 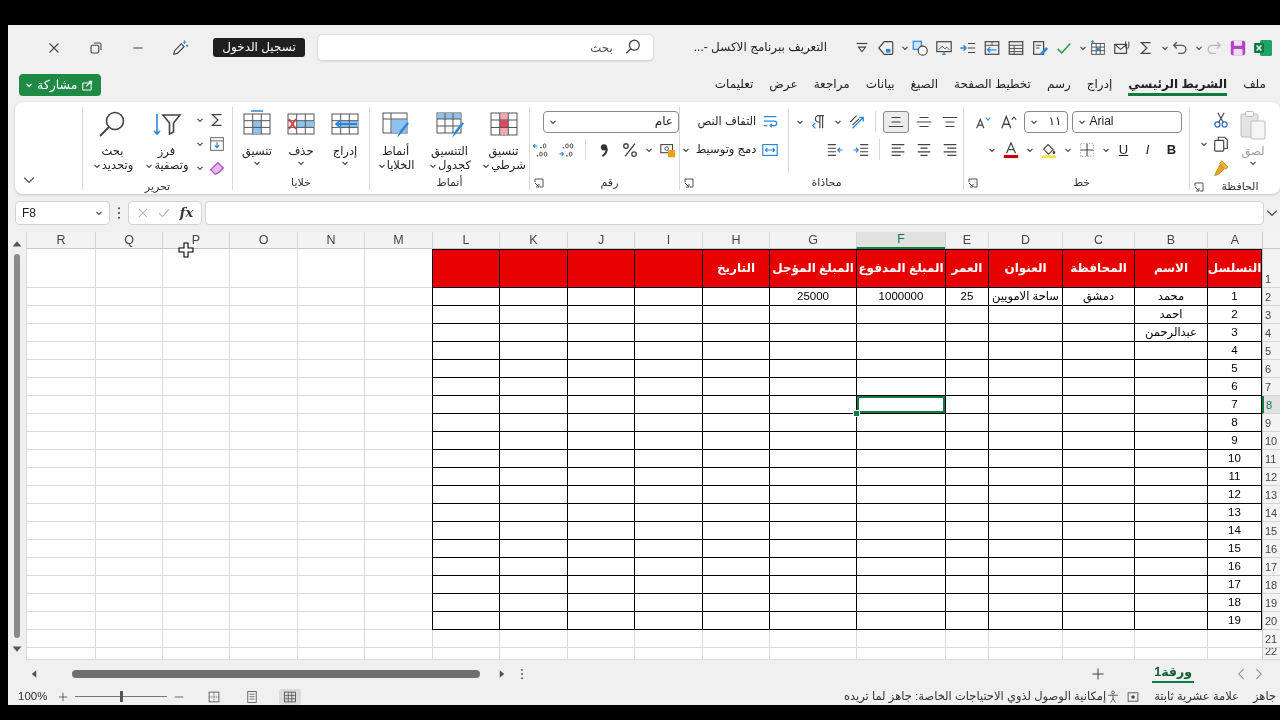 What do you see at coordinates (1126, 121) in the screenshot?
I see `font-name-dropdown: Arial` at bounding box center [1126, 121].